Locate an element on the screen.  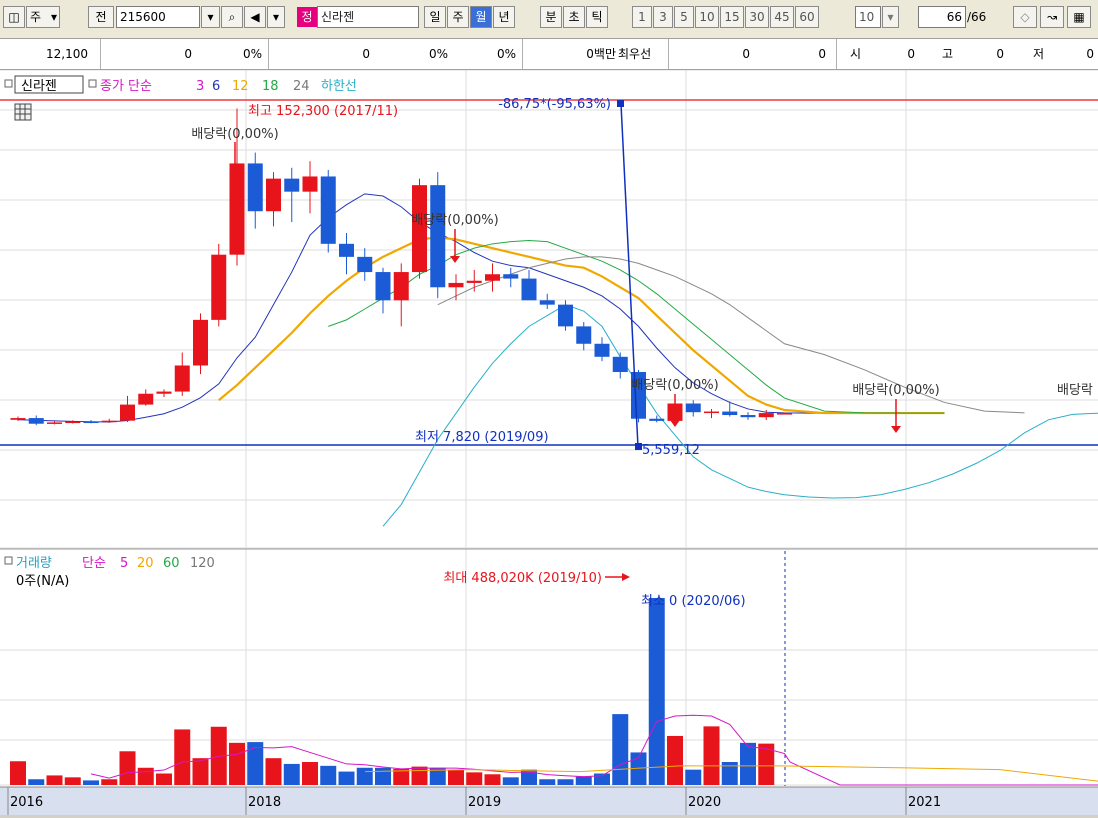
interval-60: 60 is located at coordinates (807, 17).